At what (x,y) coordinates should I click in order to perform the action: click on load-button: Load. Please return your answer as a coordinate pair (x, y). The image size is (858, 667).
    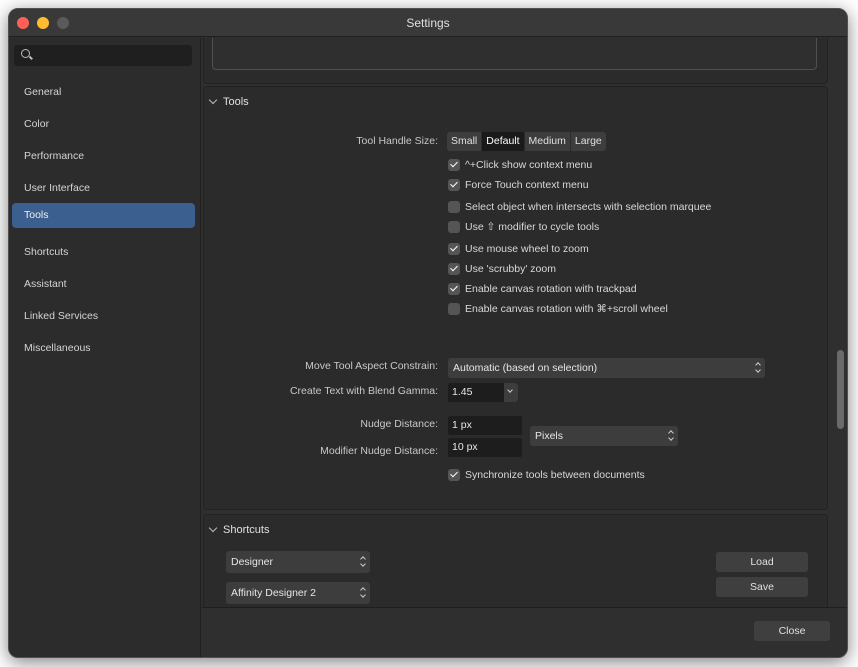
    Looking at the image, I should click on (762, 562).